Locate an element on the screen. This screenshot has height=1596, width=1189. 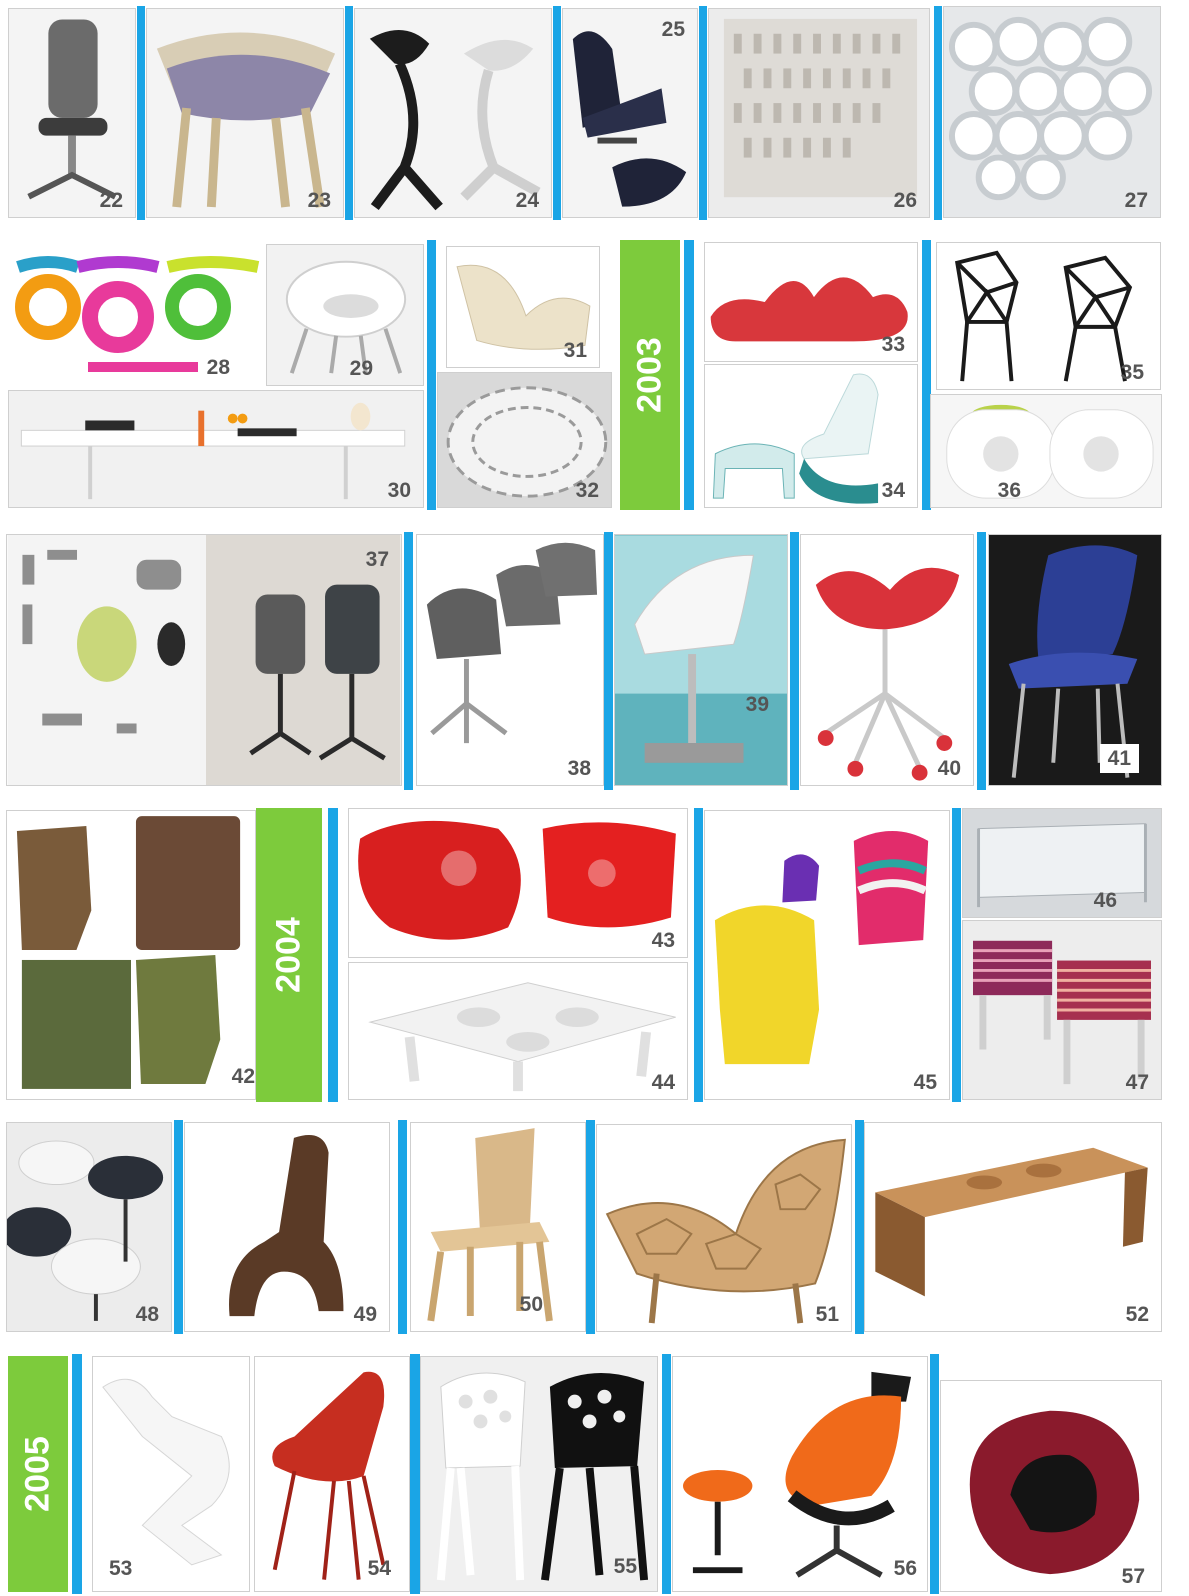
year-label: 2004 is located at coordinates (288, 955).